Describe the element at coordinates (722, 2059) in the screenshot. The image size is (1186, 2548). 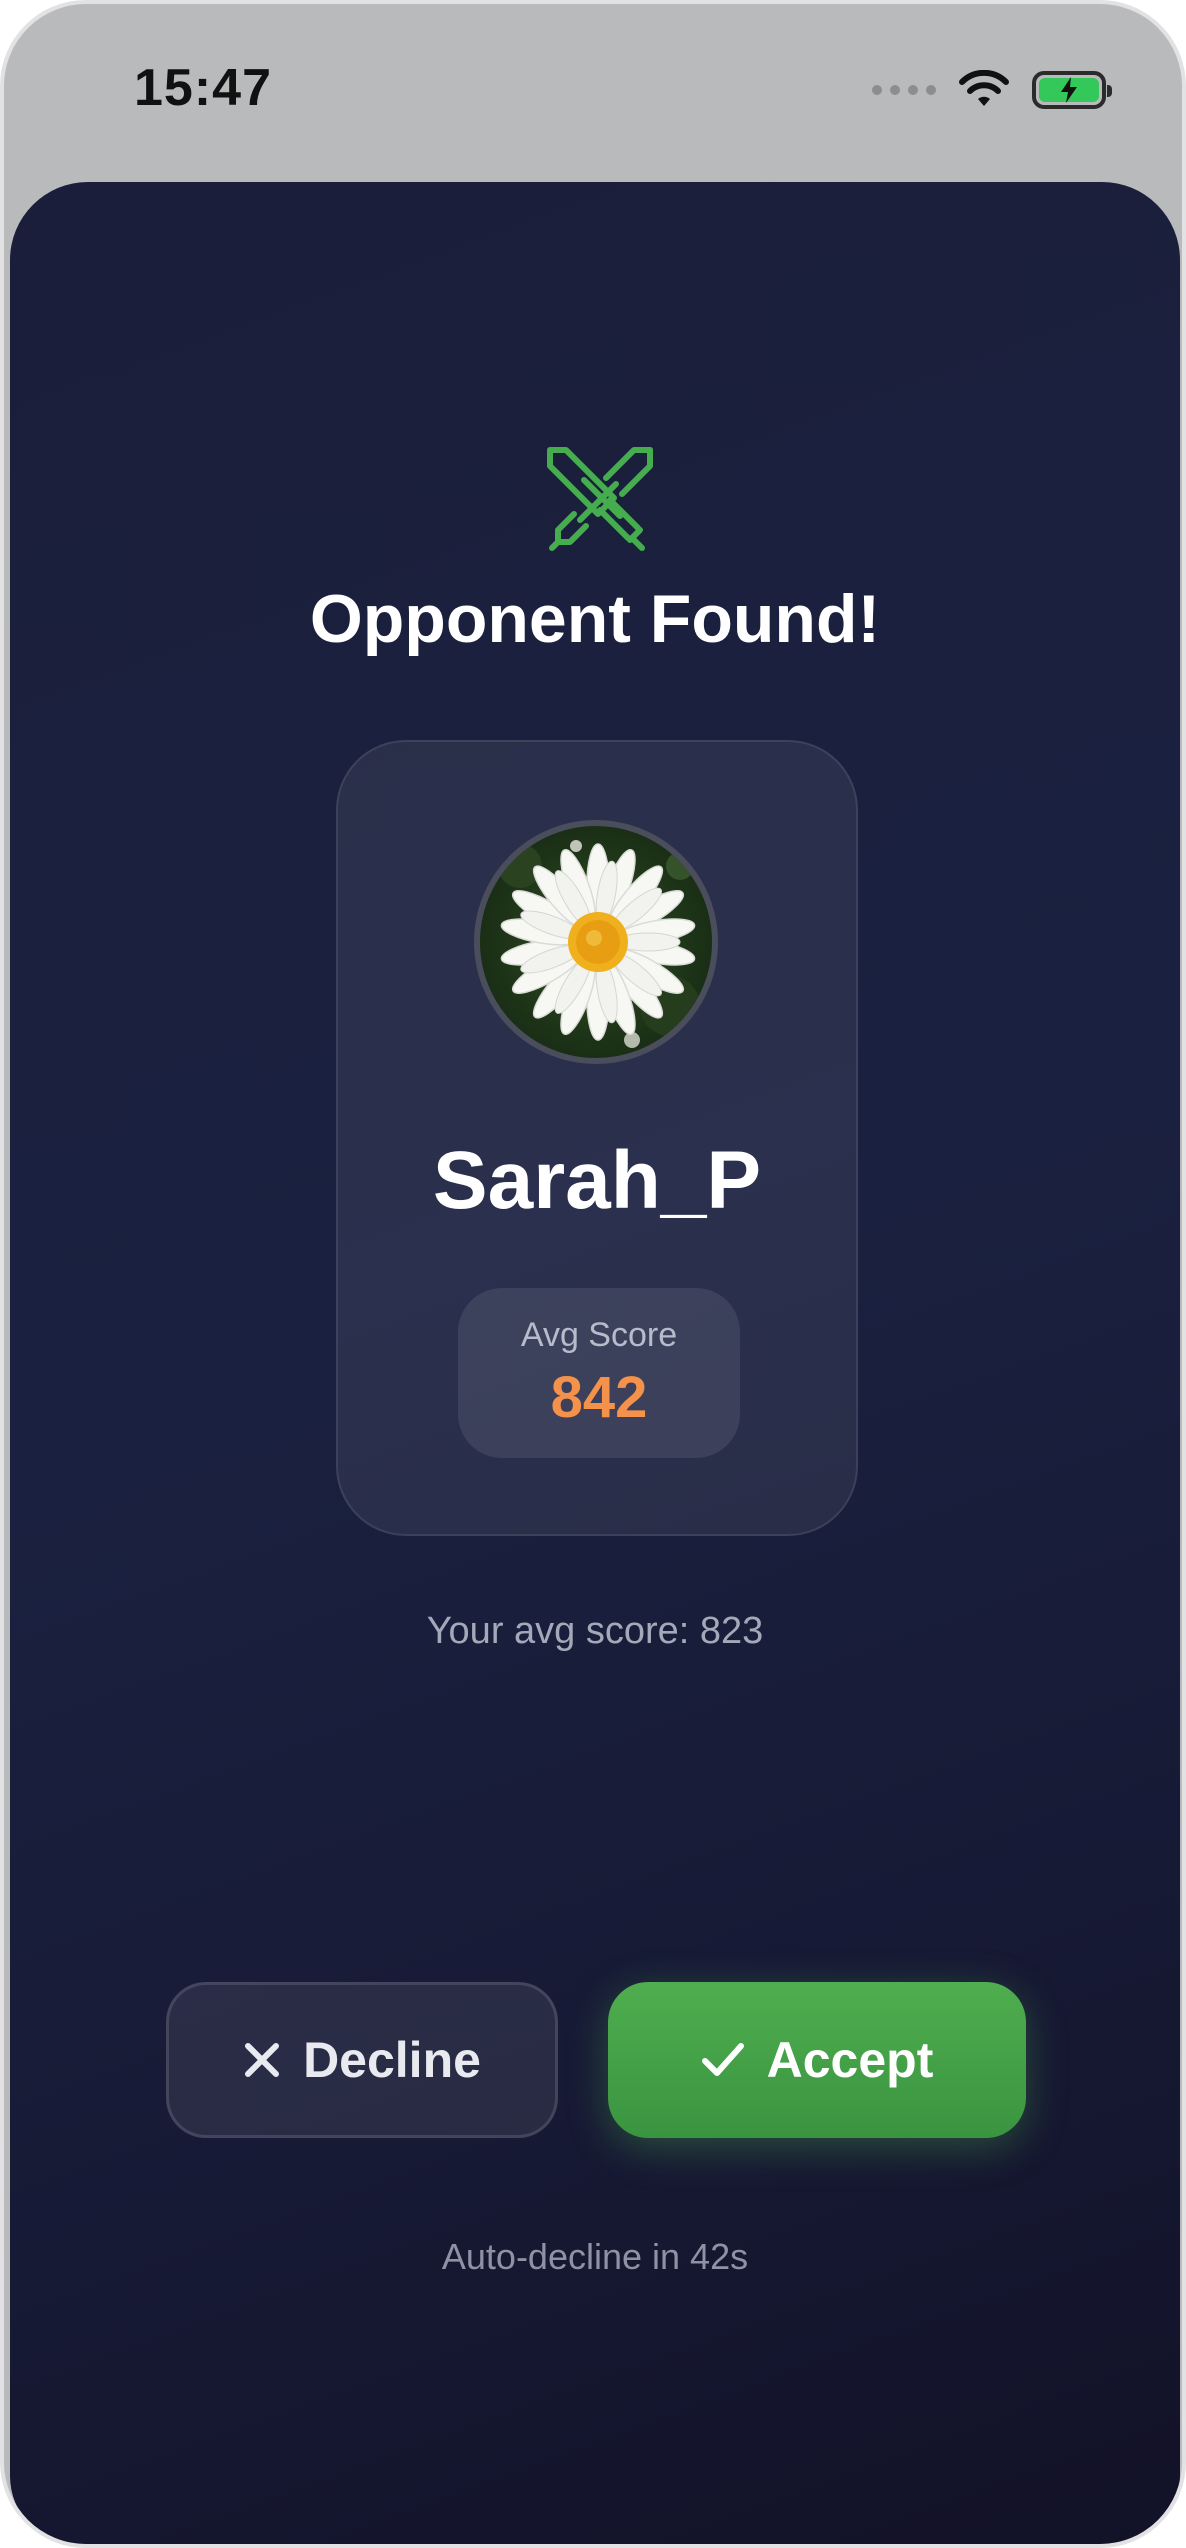
I see `checkmark-icon` at that location.